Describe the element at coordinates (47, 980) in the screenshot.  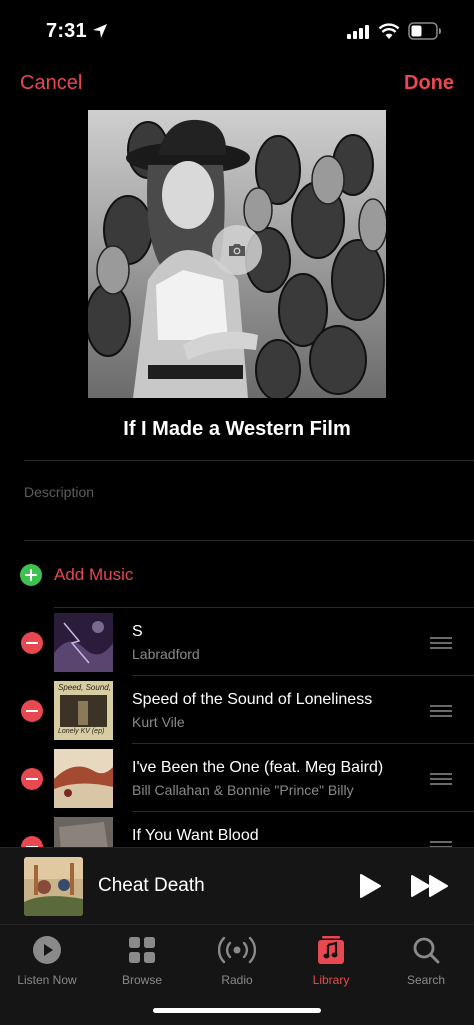
I see `tab-label: Listen Now` at that location.